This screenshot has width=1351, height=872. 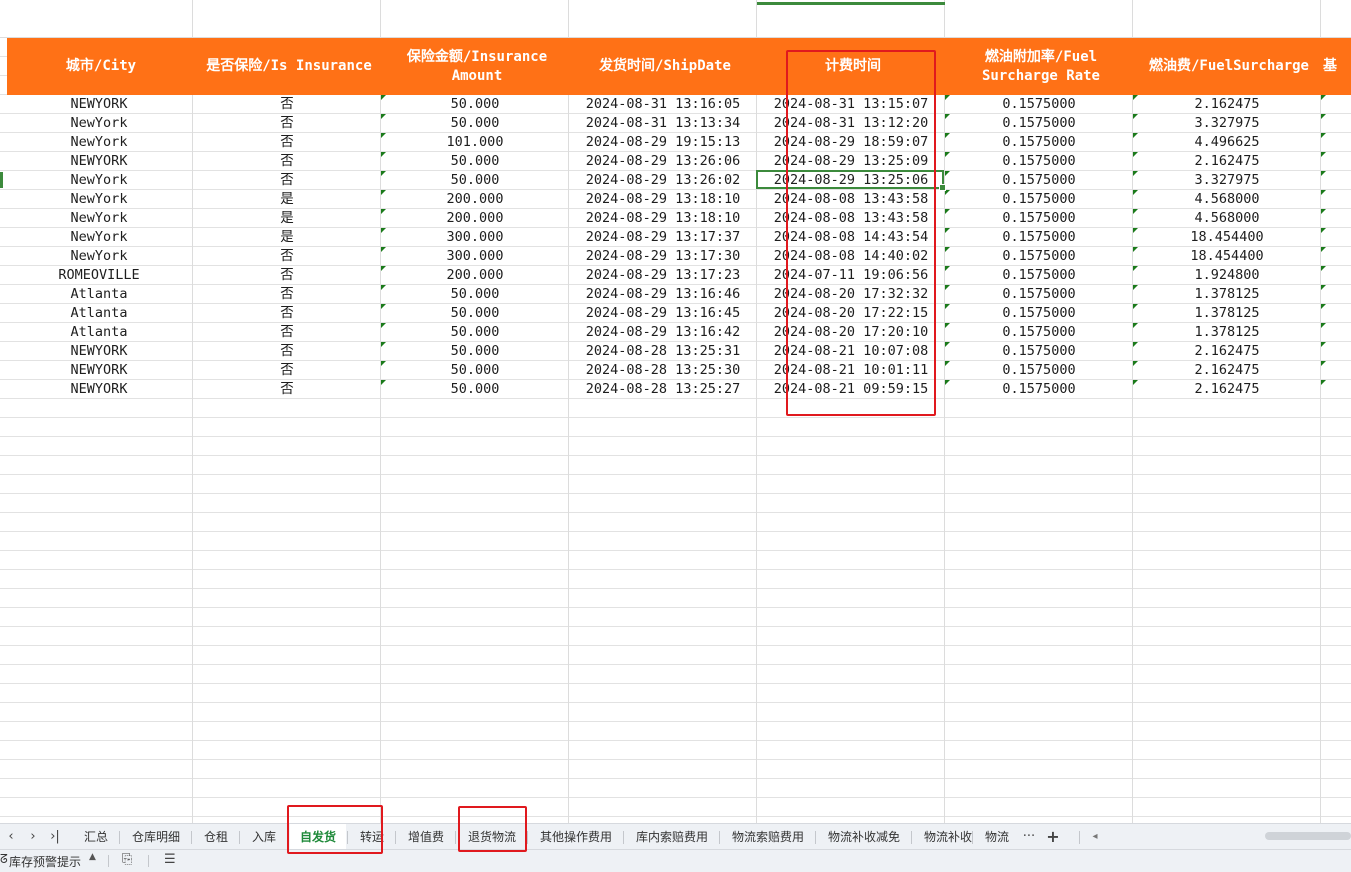 I want to click on table-cell: 2024-08-29 13:26:06, so click(x=663, y=161).